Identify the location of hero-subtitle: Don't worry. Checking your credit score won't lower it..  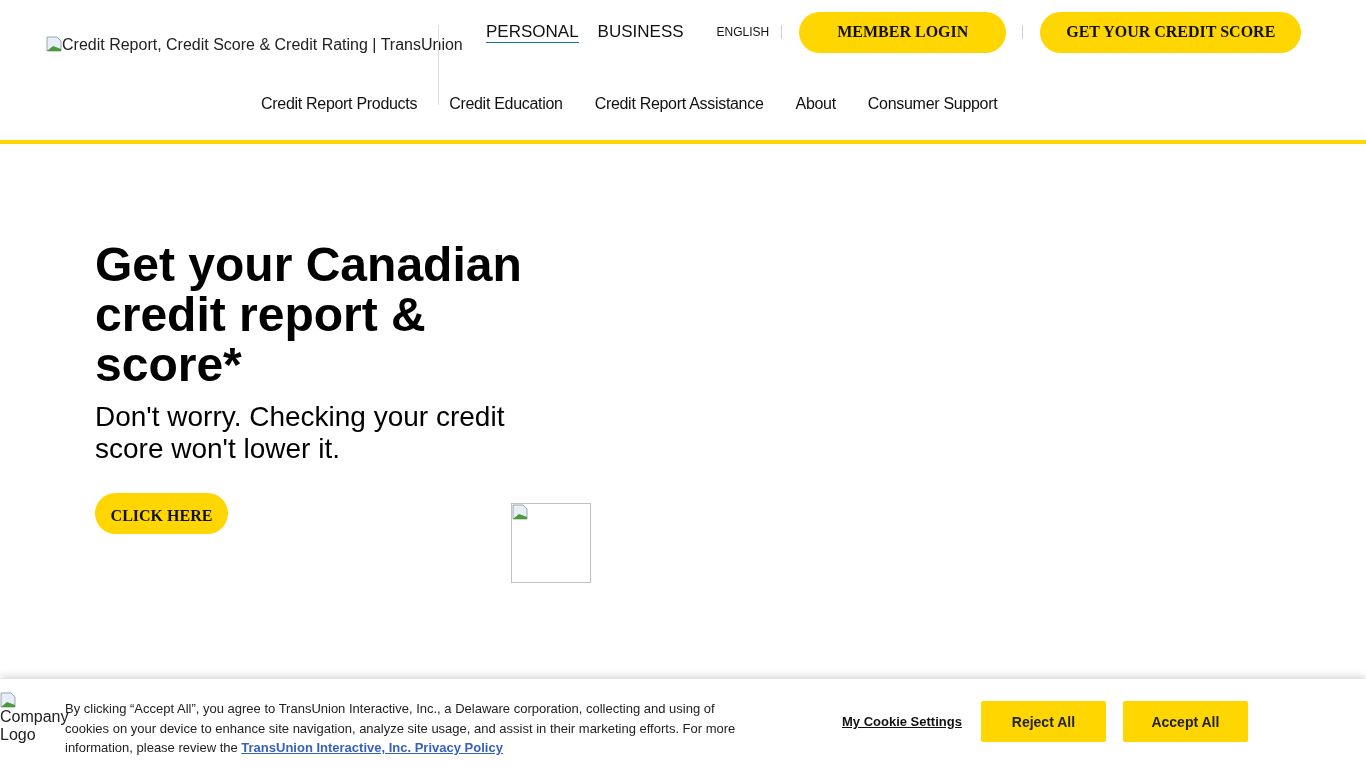
(300, 433).